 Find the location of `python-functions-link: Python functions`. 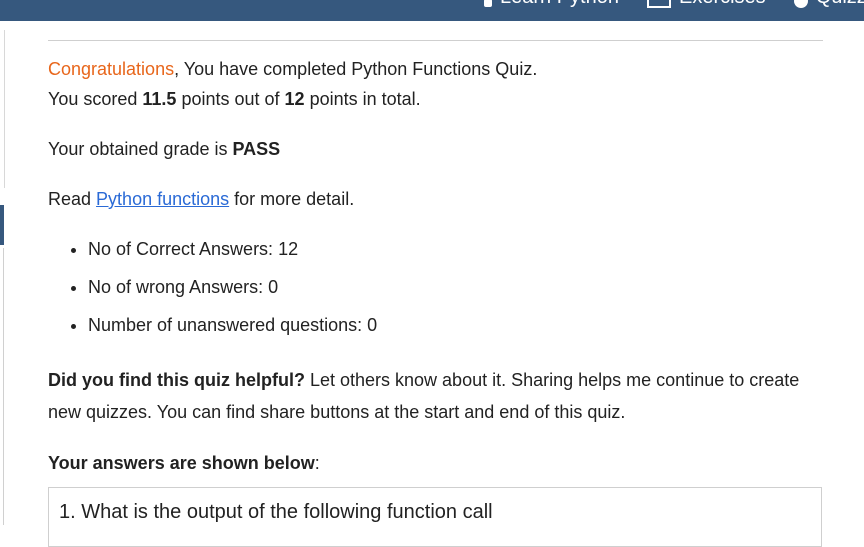

python-functions-link: Python functions is located at coordinates (162, 199).